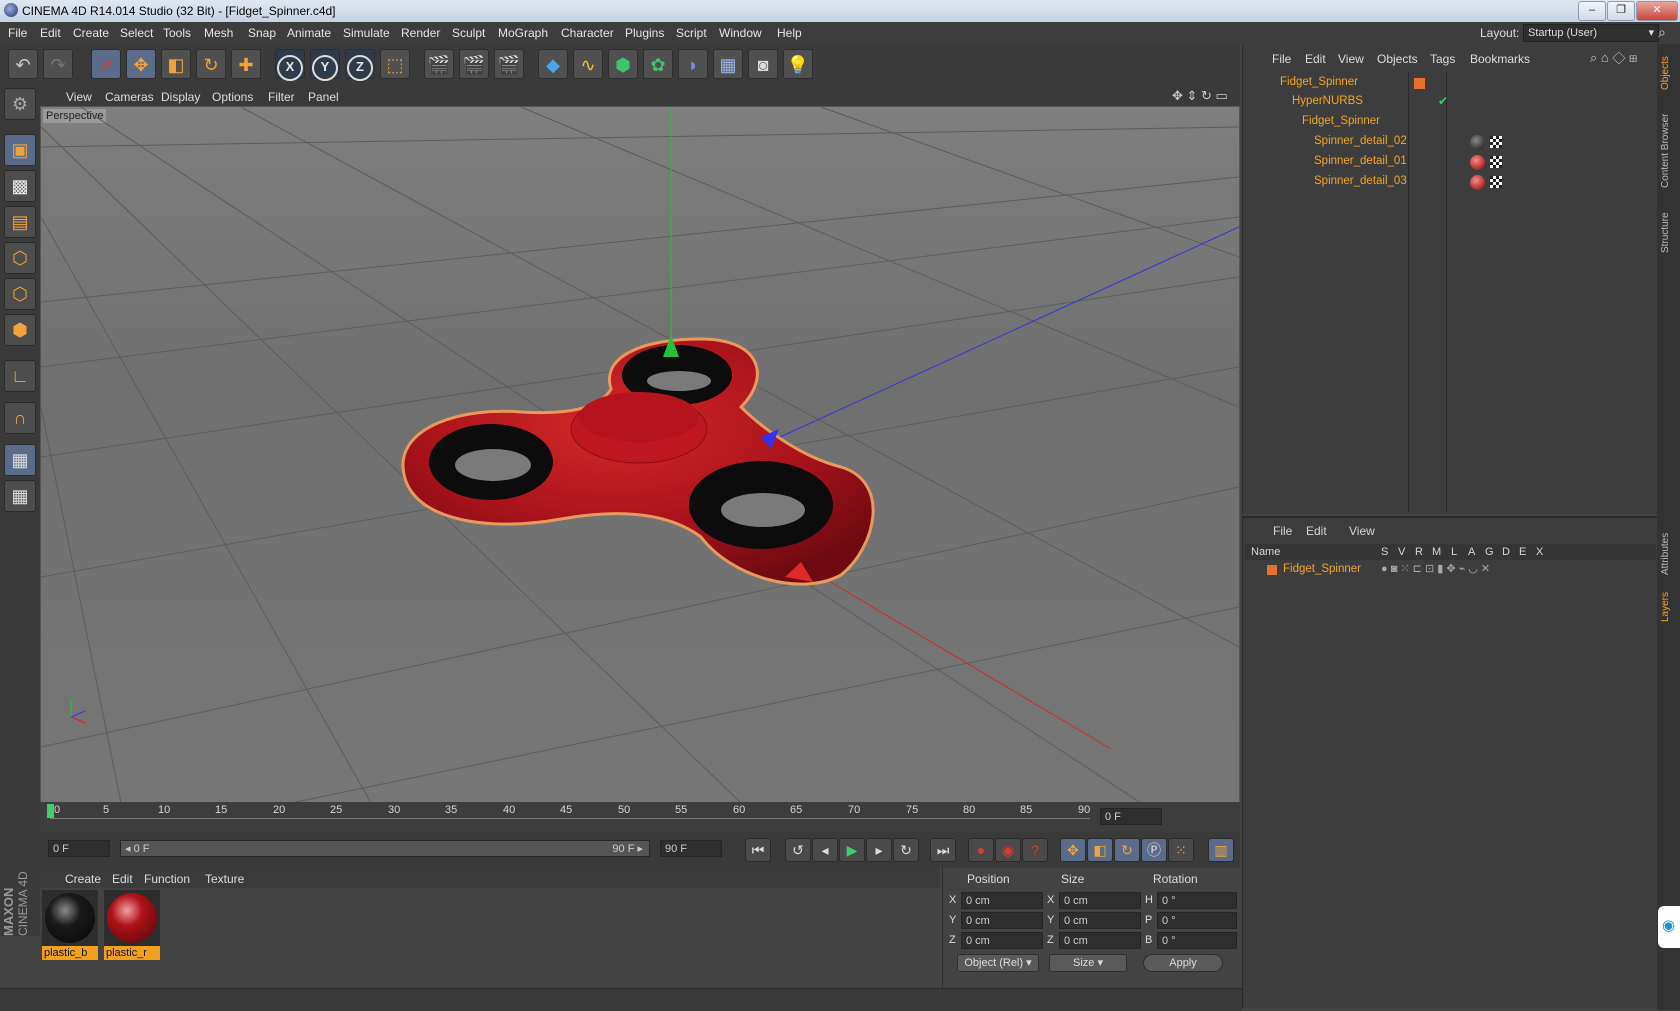 Image resolution: width=1680 pixels, height=1011 pixels. I want to click on menu-simulate: Simulate, so click(366, 33).